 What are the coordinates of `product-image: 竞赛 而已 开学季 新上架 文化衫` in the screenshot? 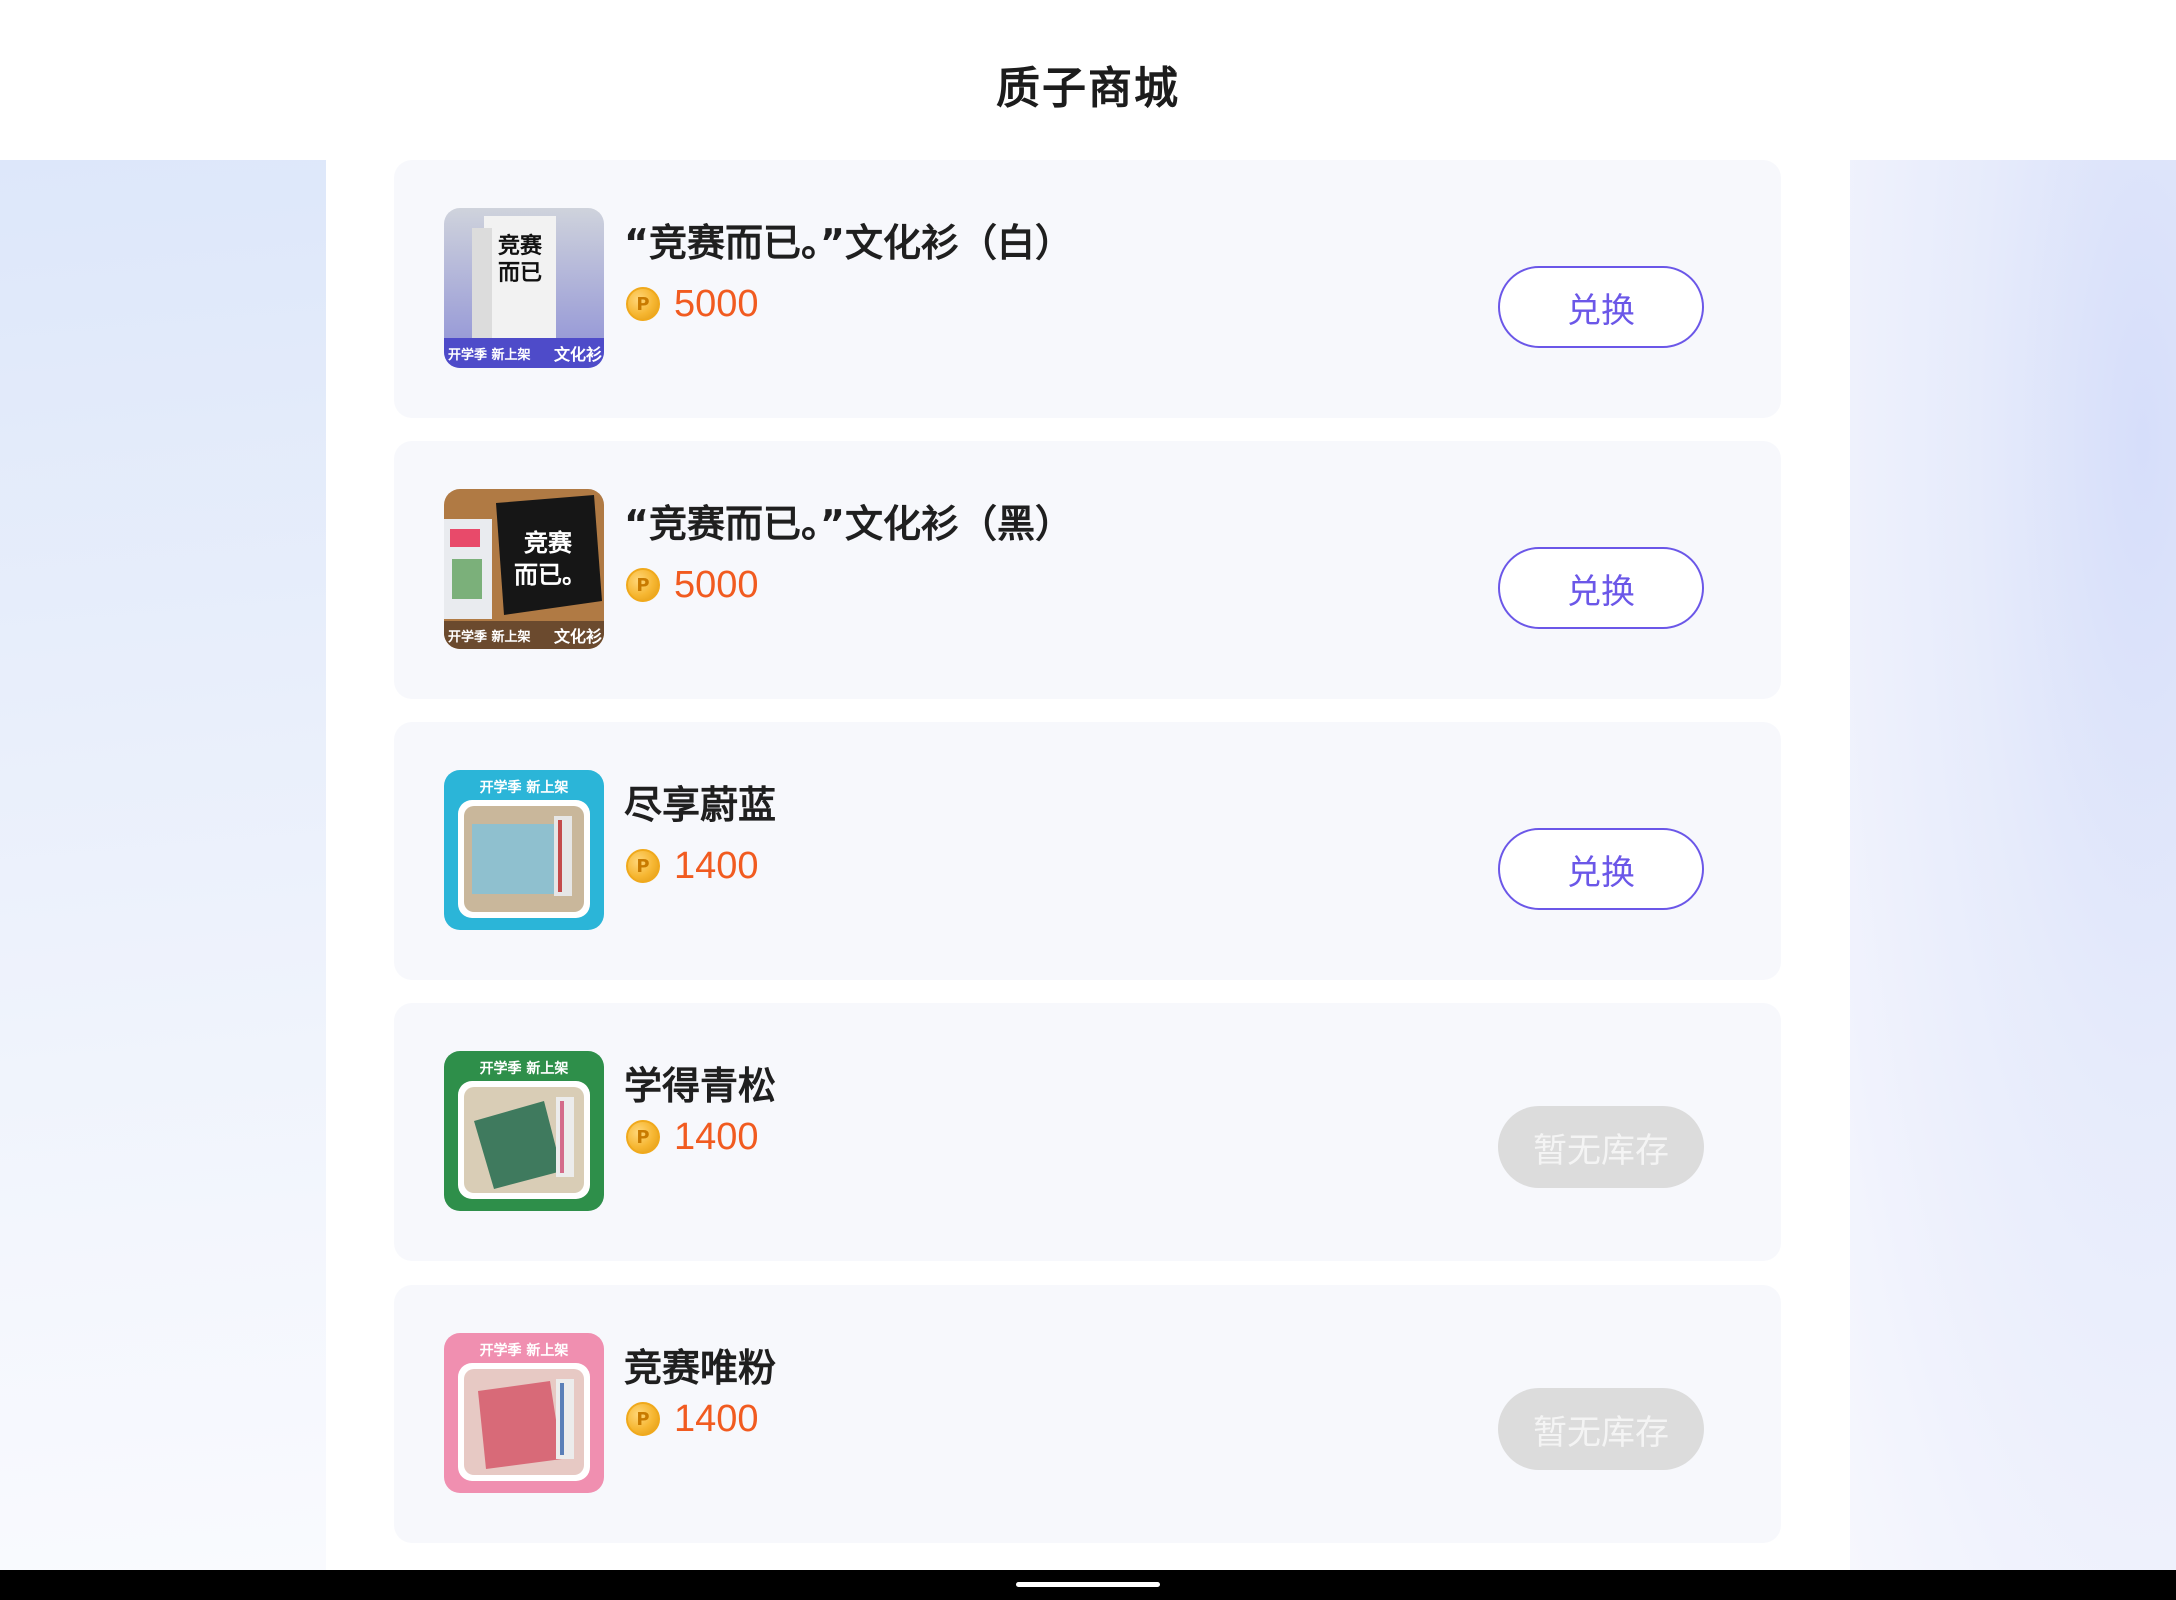 It's located at (524, 288).